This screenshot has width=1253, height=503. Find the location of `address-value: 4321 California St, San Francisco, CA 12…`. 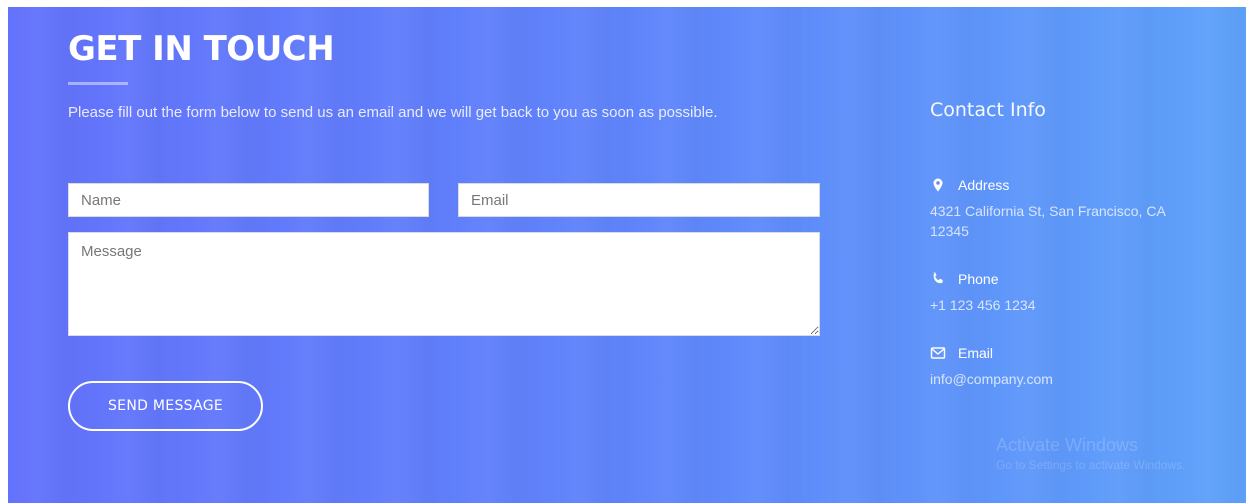

address-value: 4321 California St, San Francisco, CA 12… is located at coordinates (1048, 221).